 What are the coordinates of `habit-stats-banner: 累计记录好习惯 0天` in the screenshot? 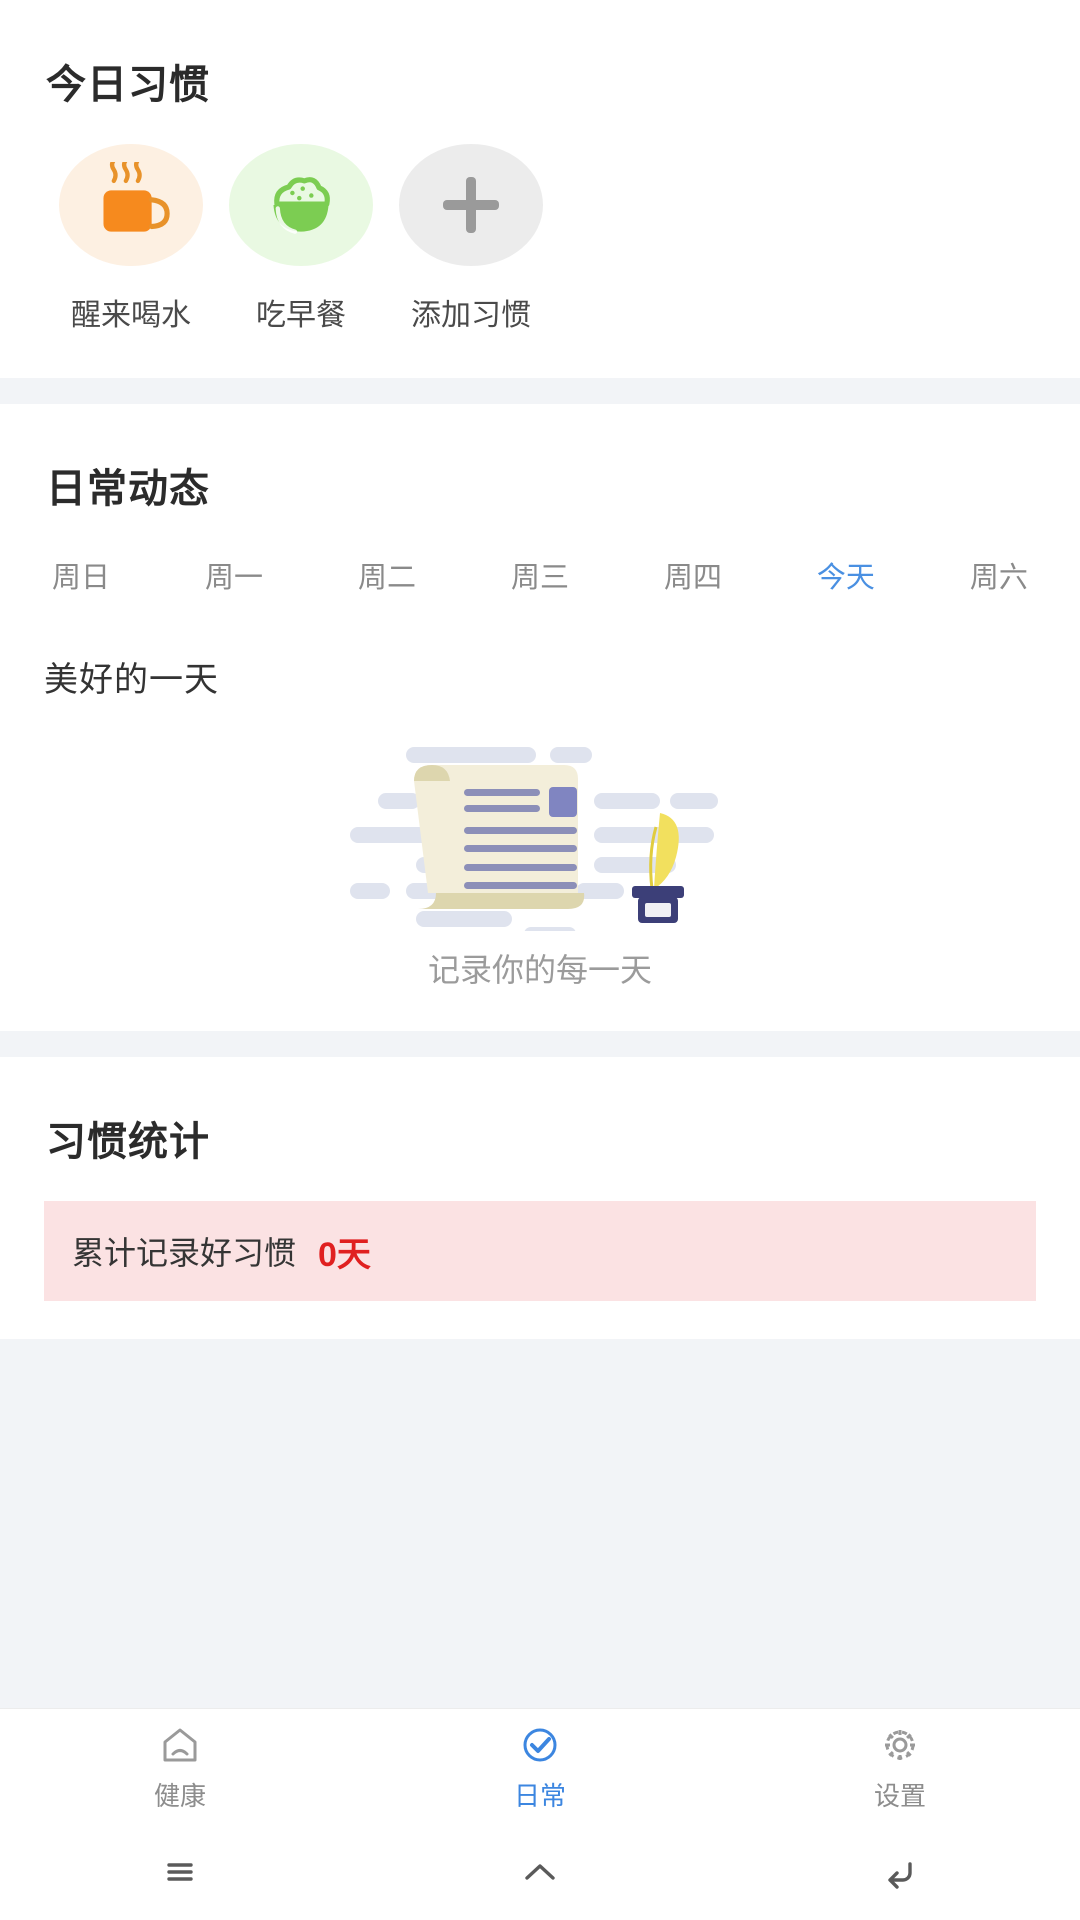 It's located at (540, 1251).